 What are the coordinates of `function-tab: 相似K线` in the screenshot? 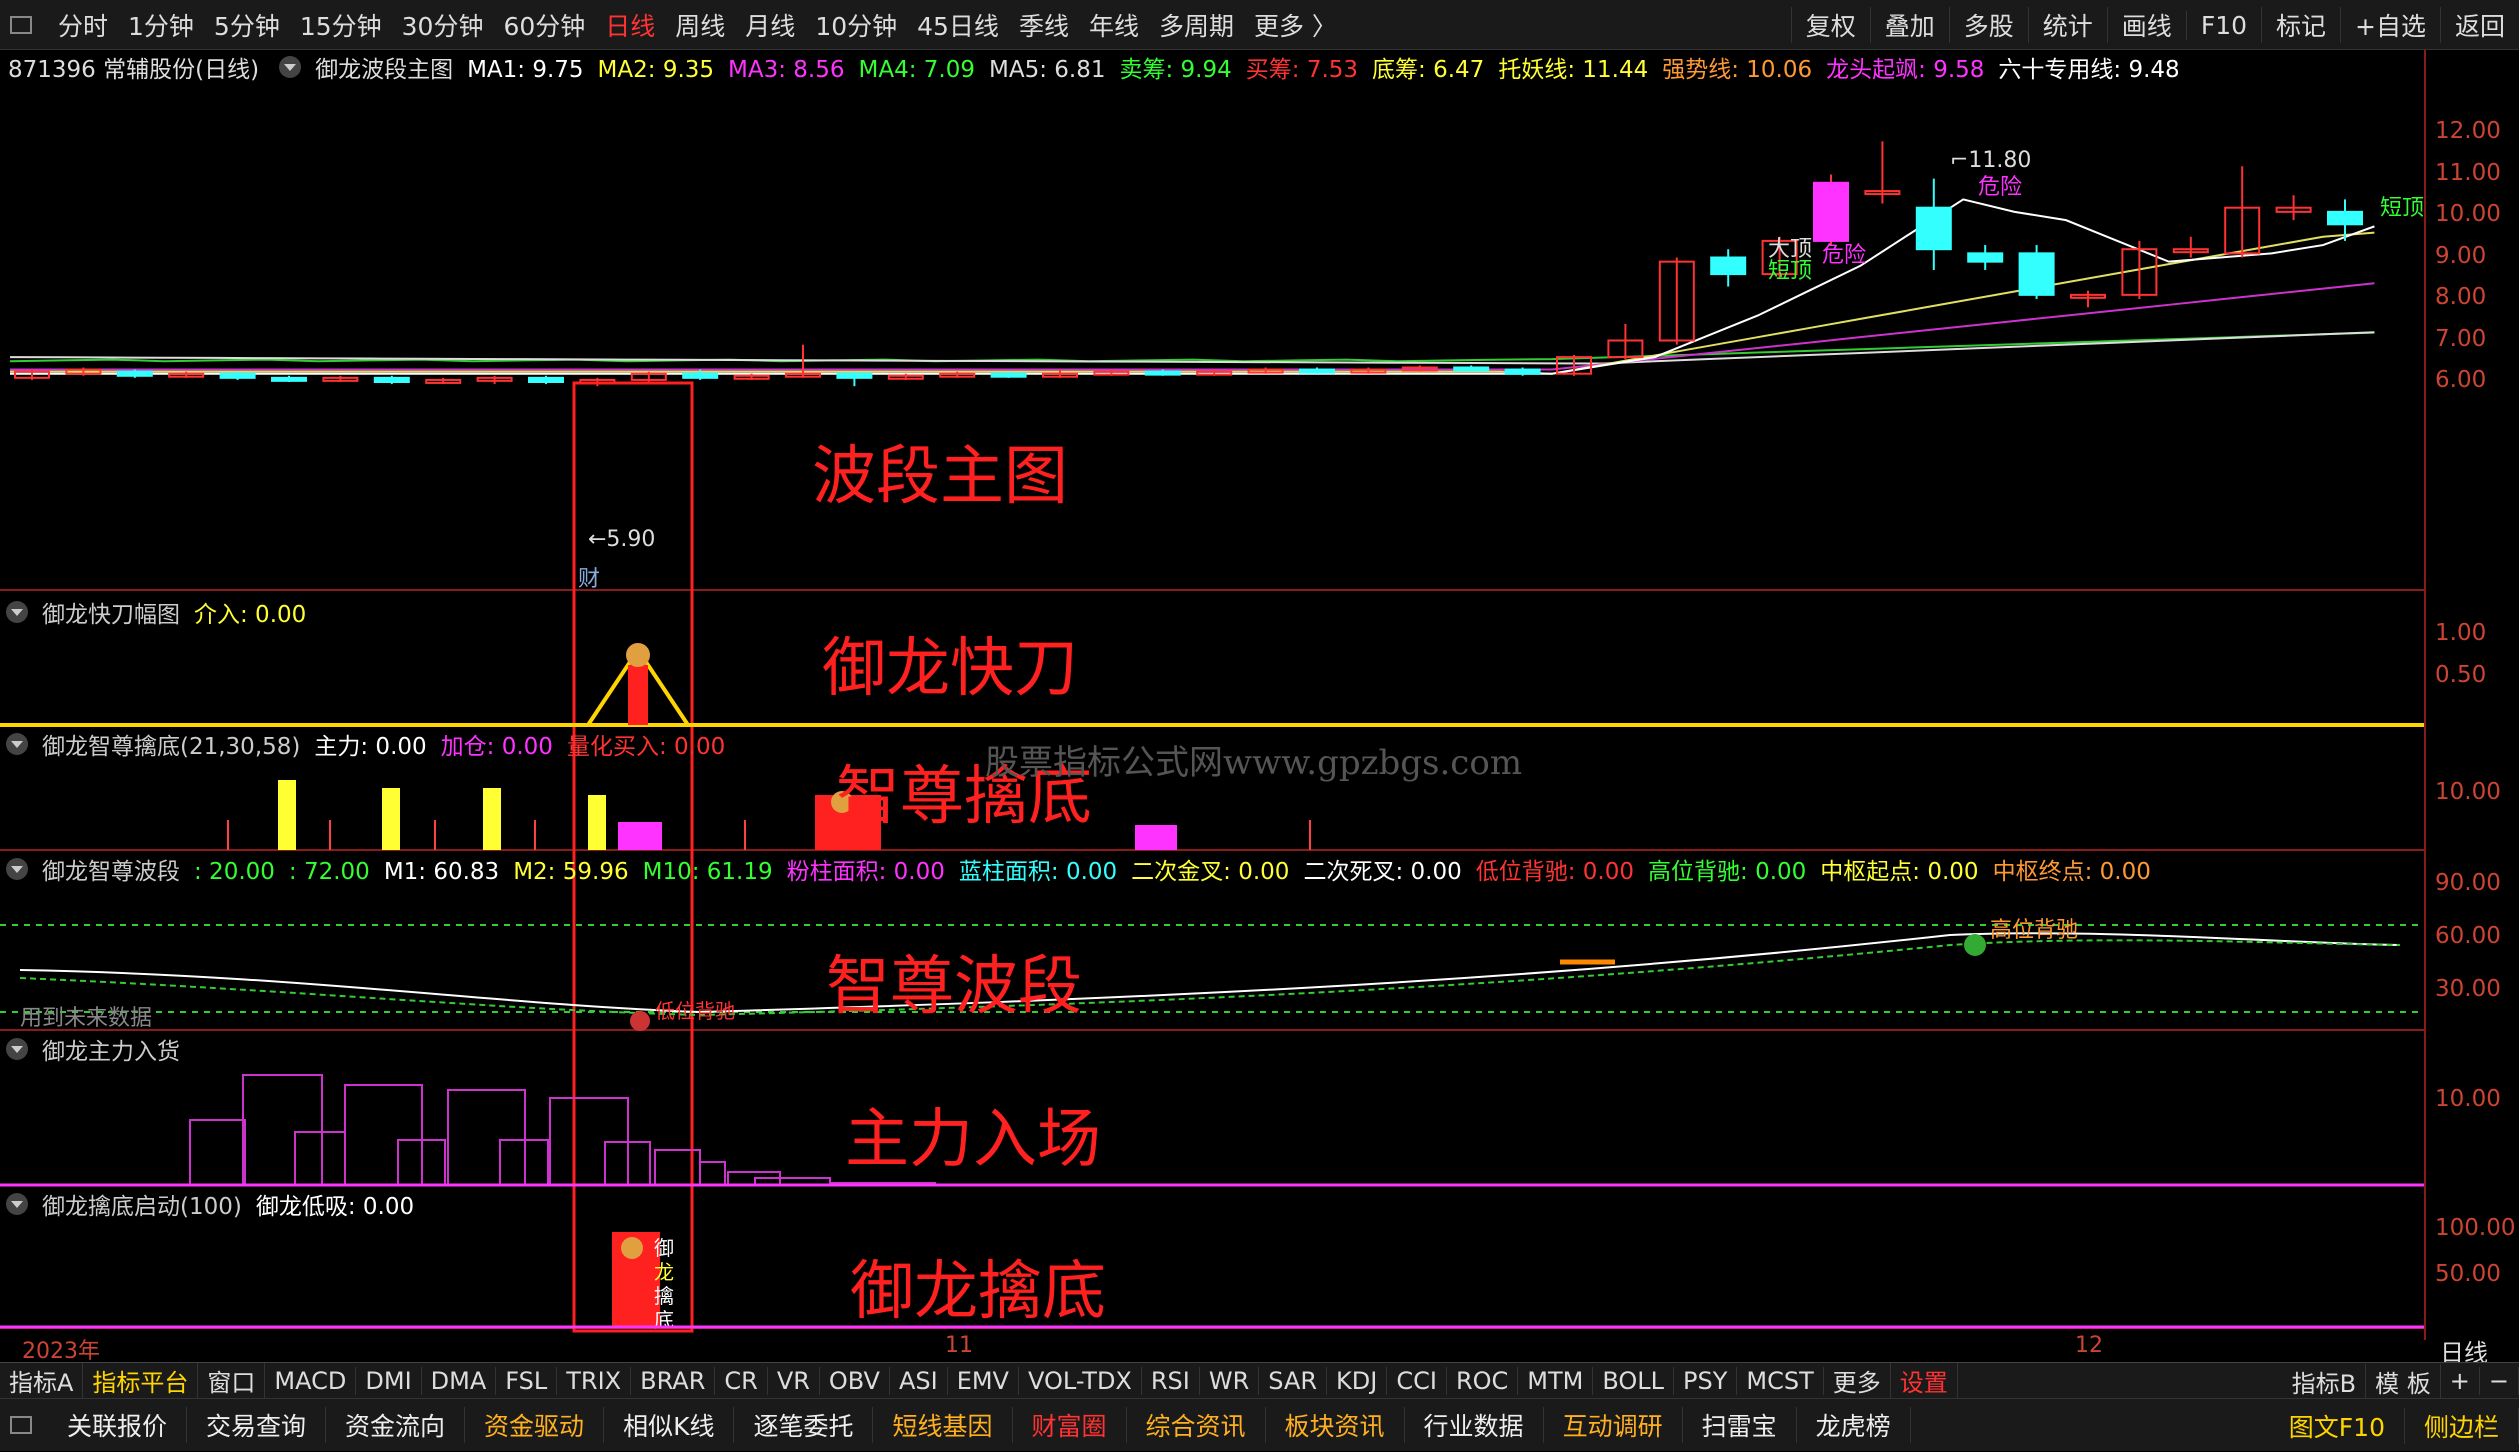 It's located at (669, 1425).